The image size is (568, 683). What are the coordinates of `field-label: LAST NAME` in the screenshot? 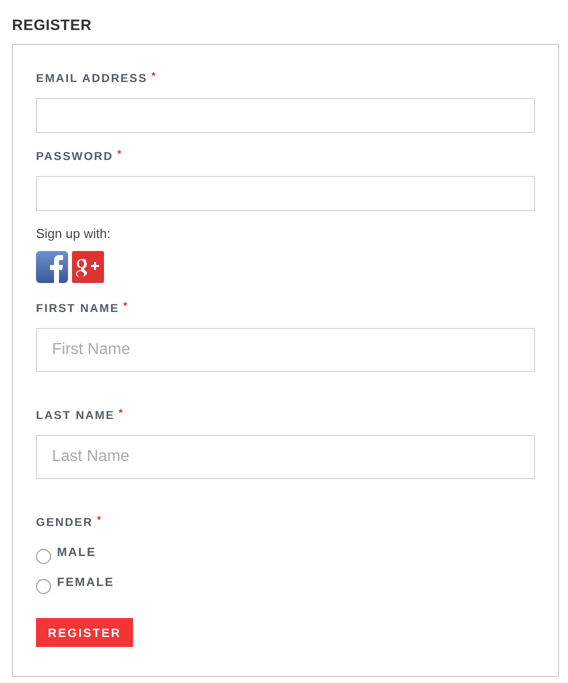 It's located at (75, 416).